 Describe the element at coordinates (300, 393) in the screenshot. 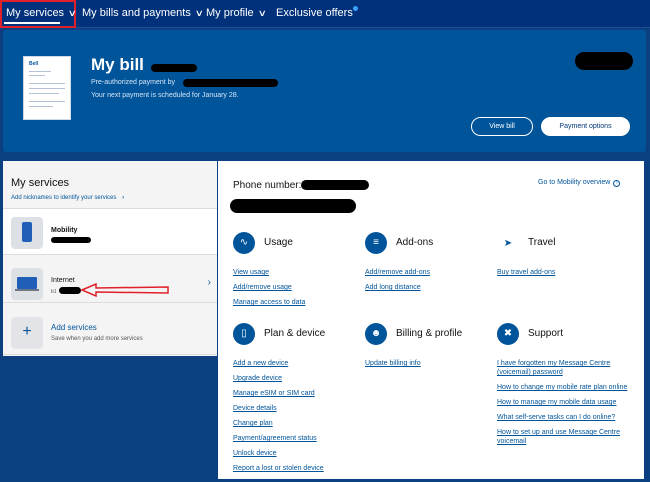

I see `link-manage-esim: Manage eSIM or SIM card` at that location.